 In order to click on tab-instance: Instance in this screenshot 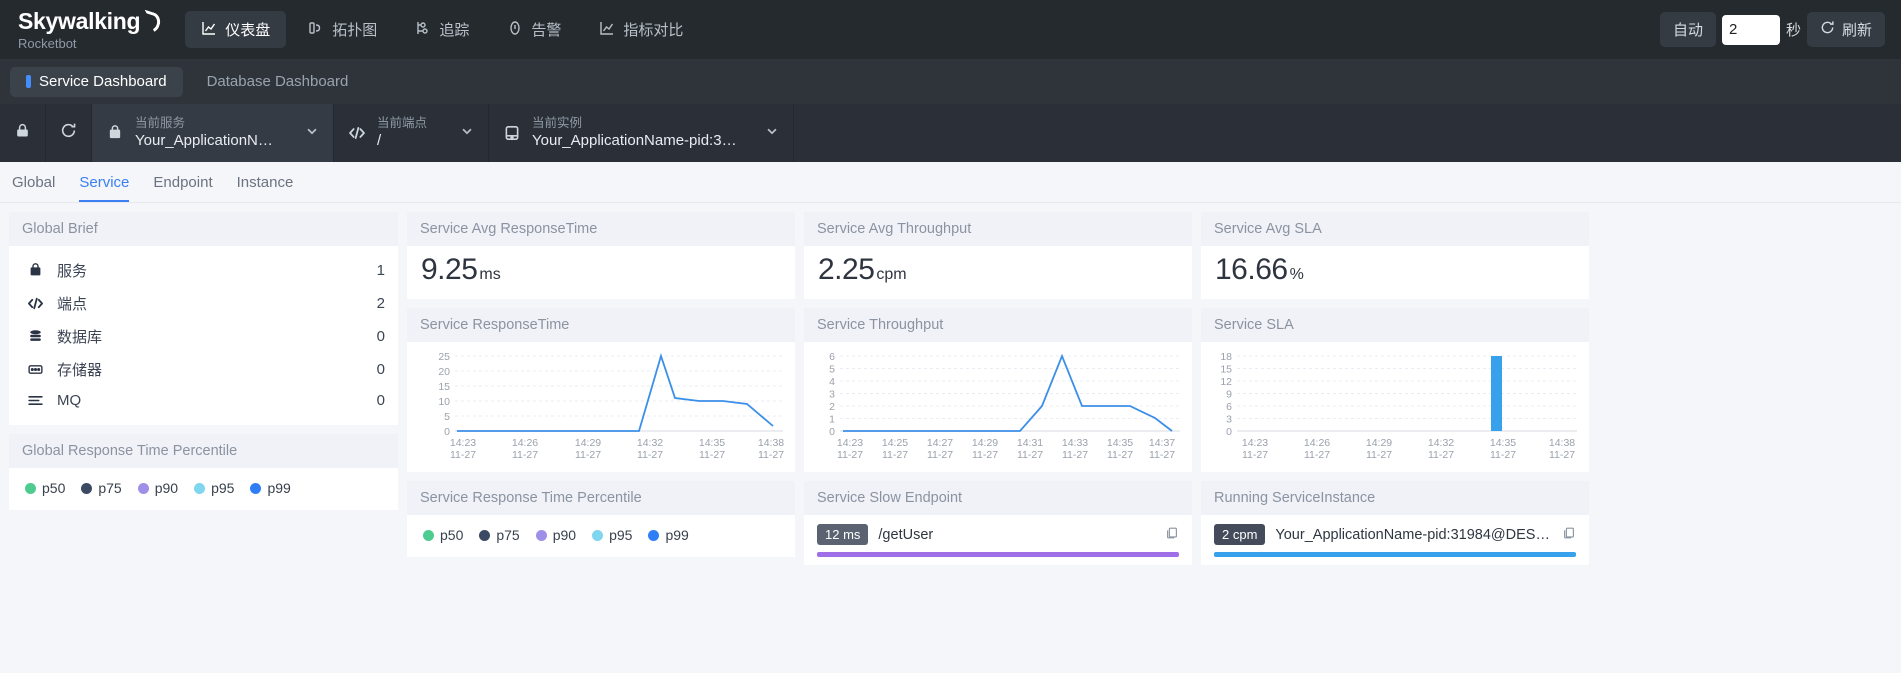, I will do `click(265, 188)`.